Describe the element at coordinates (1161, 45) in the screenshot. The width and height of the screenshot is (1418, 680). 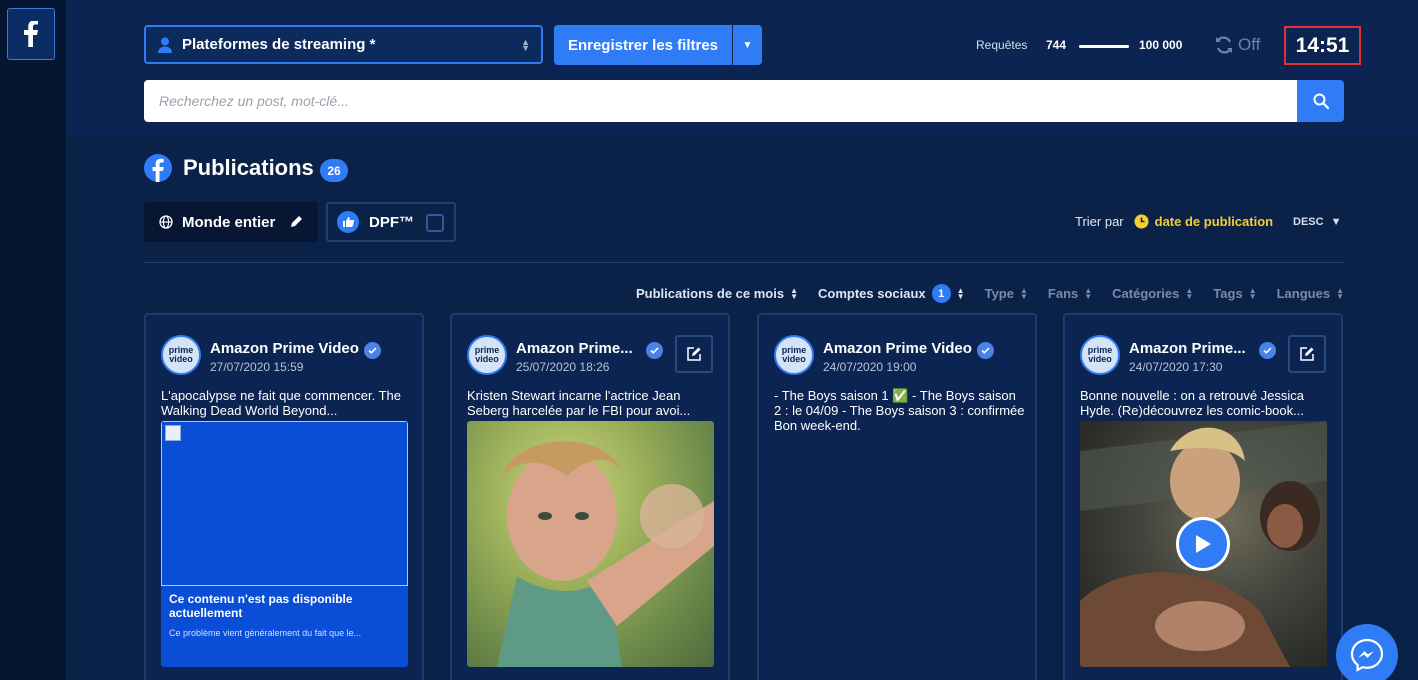
I see `requests-total: 100 000` at that location.